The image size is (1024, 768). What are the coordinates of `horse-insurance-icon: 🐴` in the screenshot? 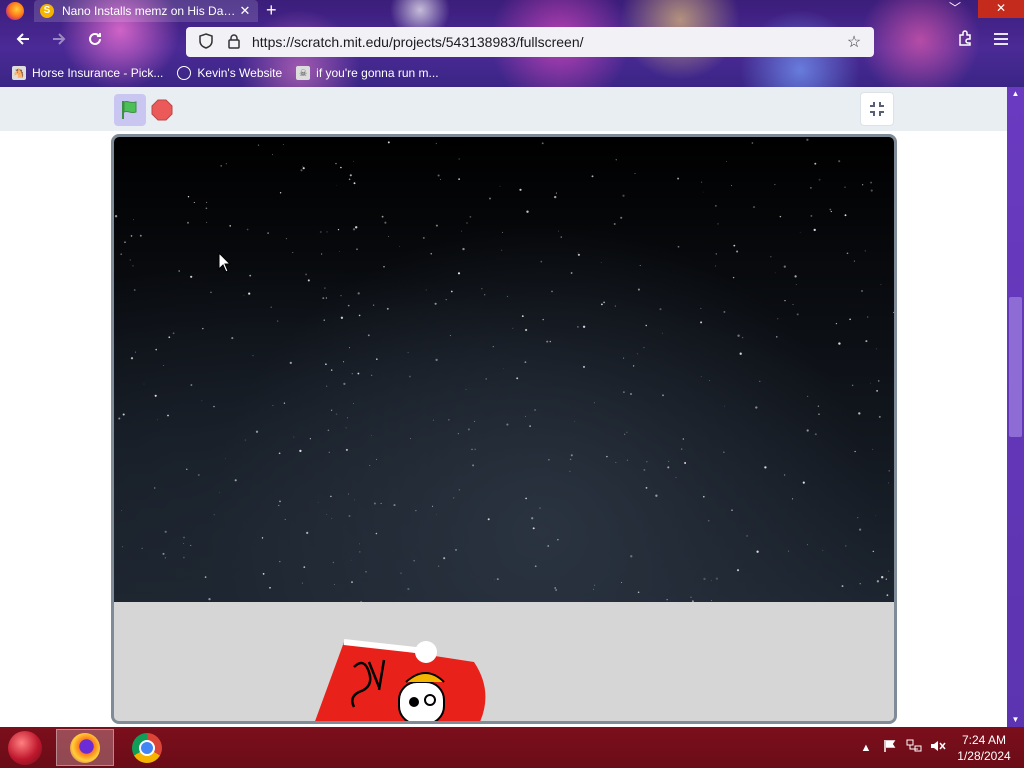 It's located at (19, 73).